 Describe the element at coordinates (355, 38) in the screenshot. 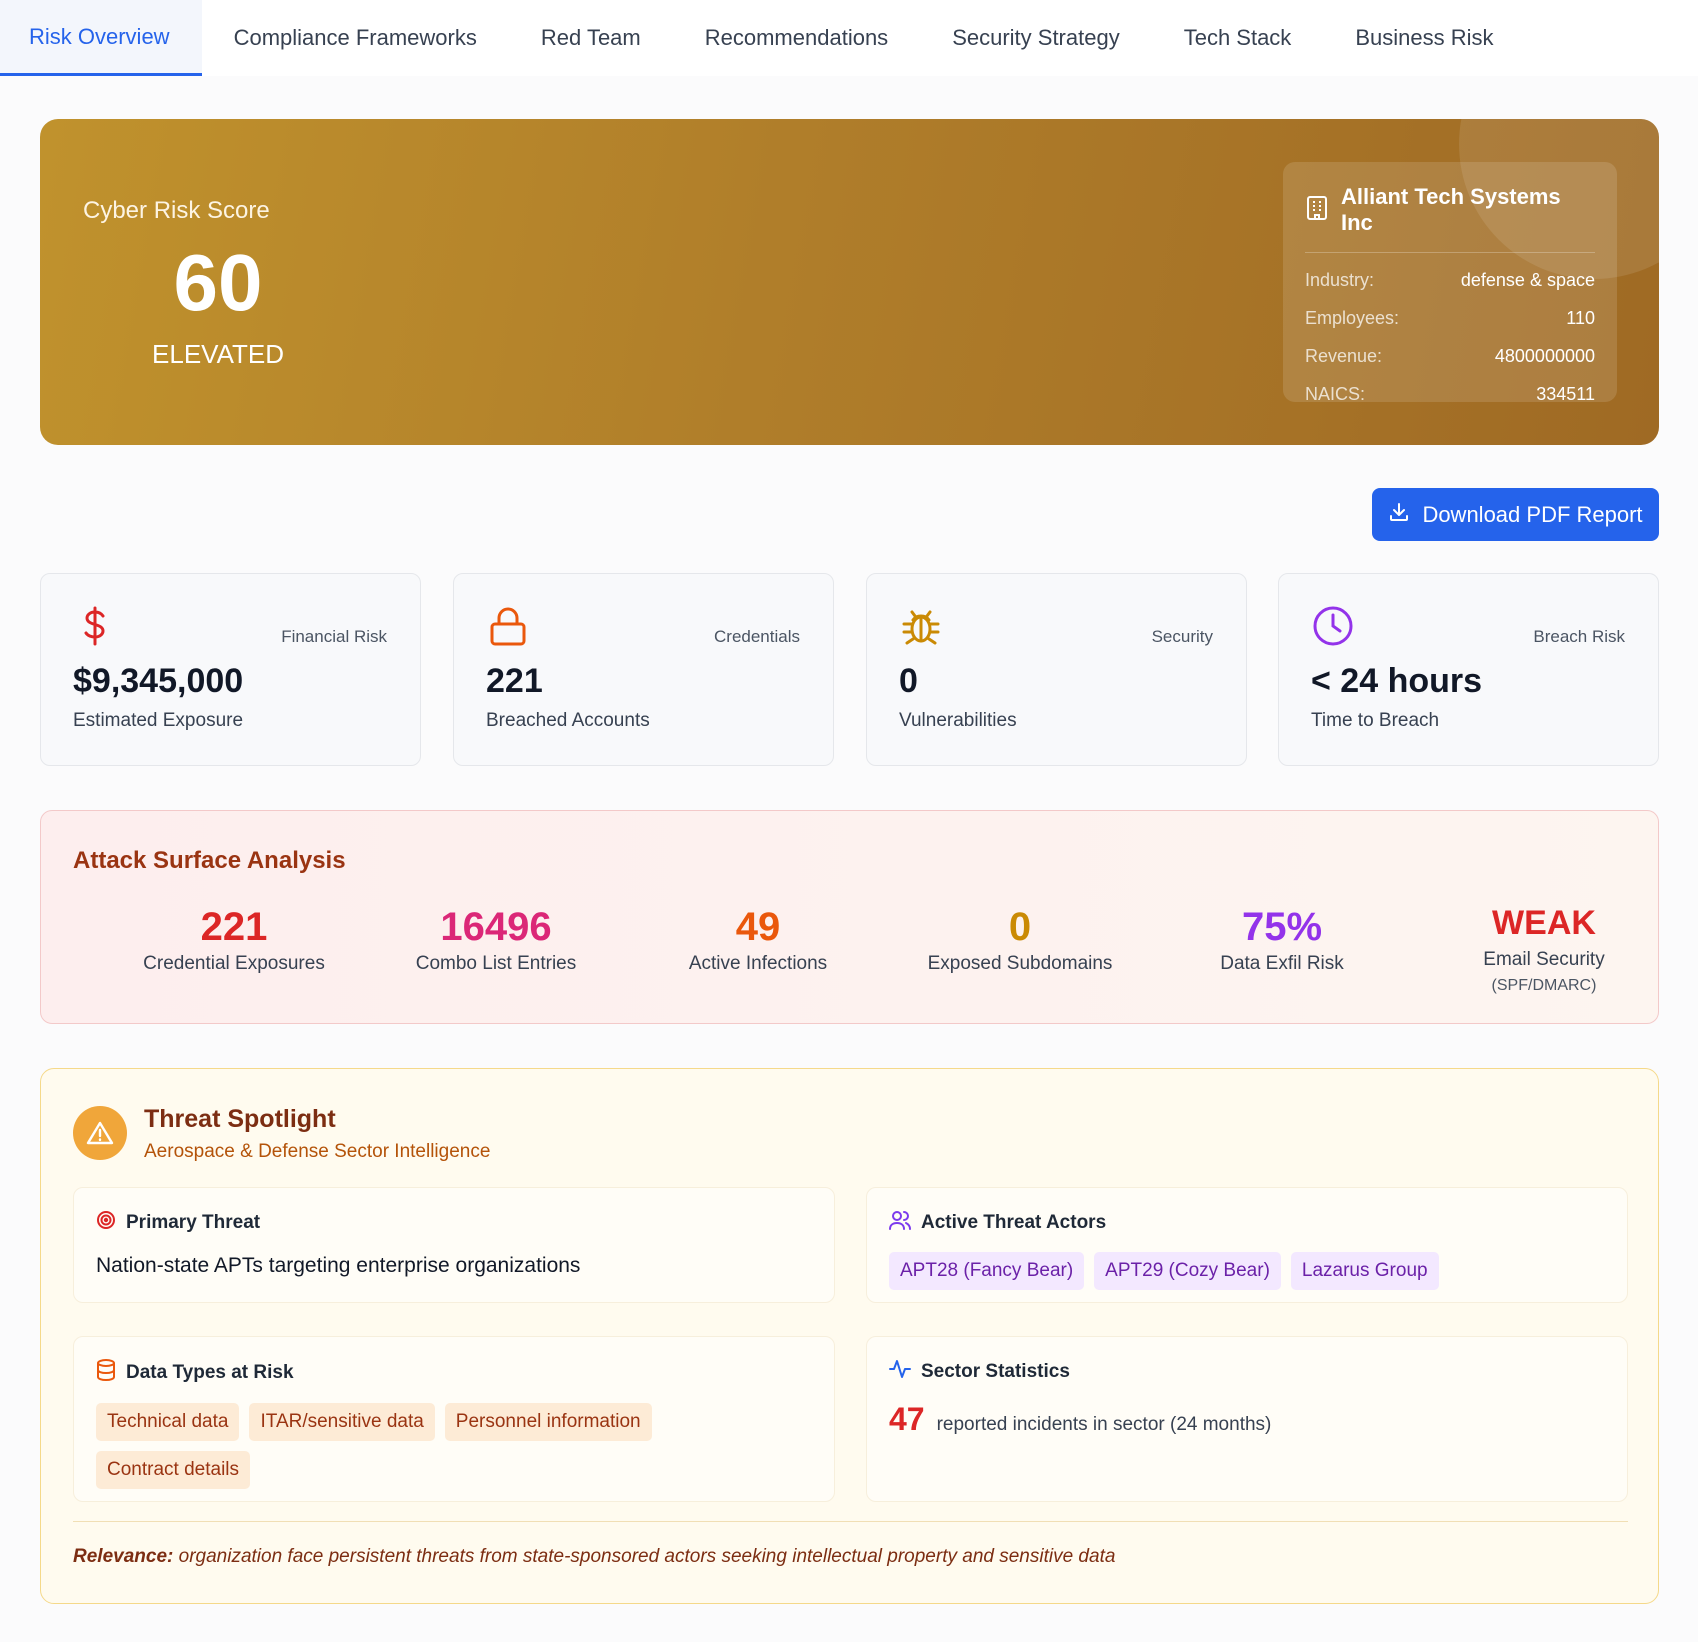

I see `tab-compliance-frameworks: Compliance Frameworks` at that location.